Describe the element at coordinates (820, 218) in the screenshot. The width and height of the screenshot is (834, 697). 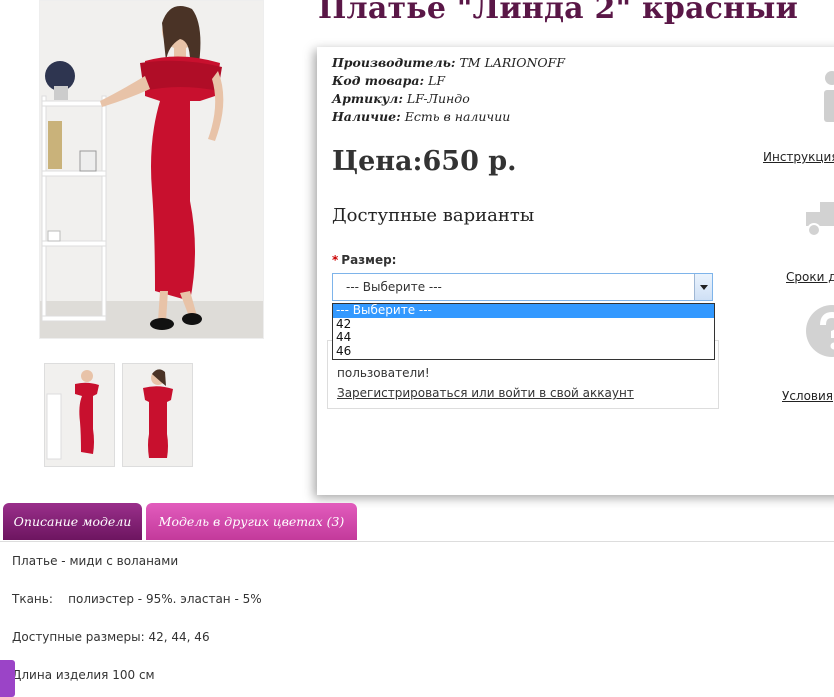
I see `truck-icon` at that location.